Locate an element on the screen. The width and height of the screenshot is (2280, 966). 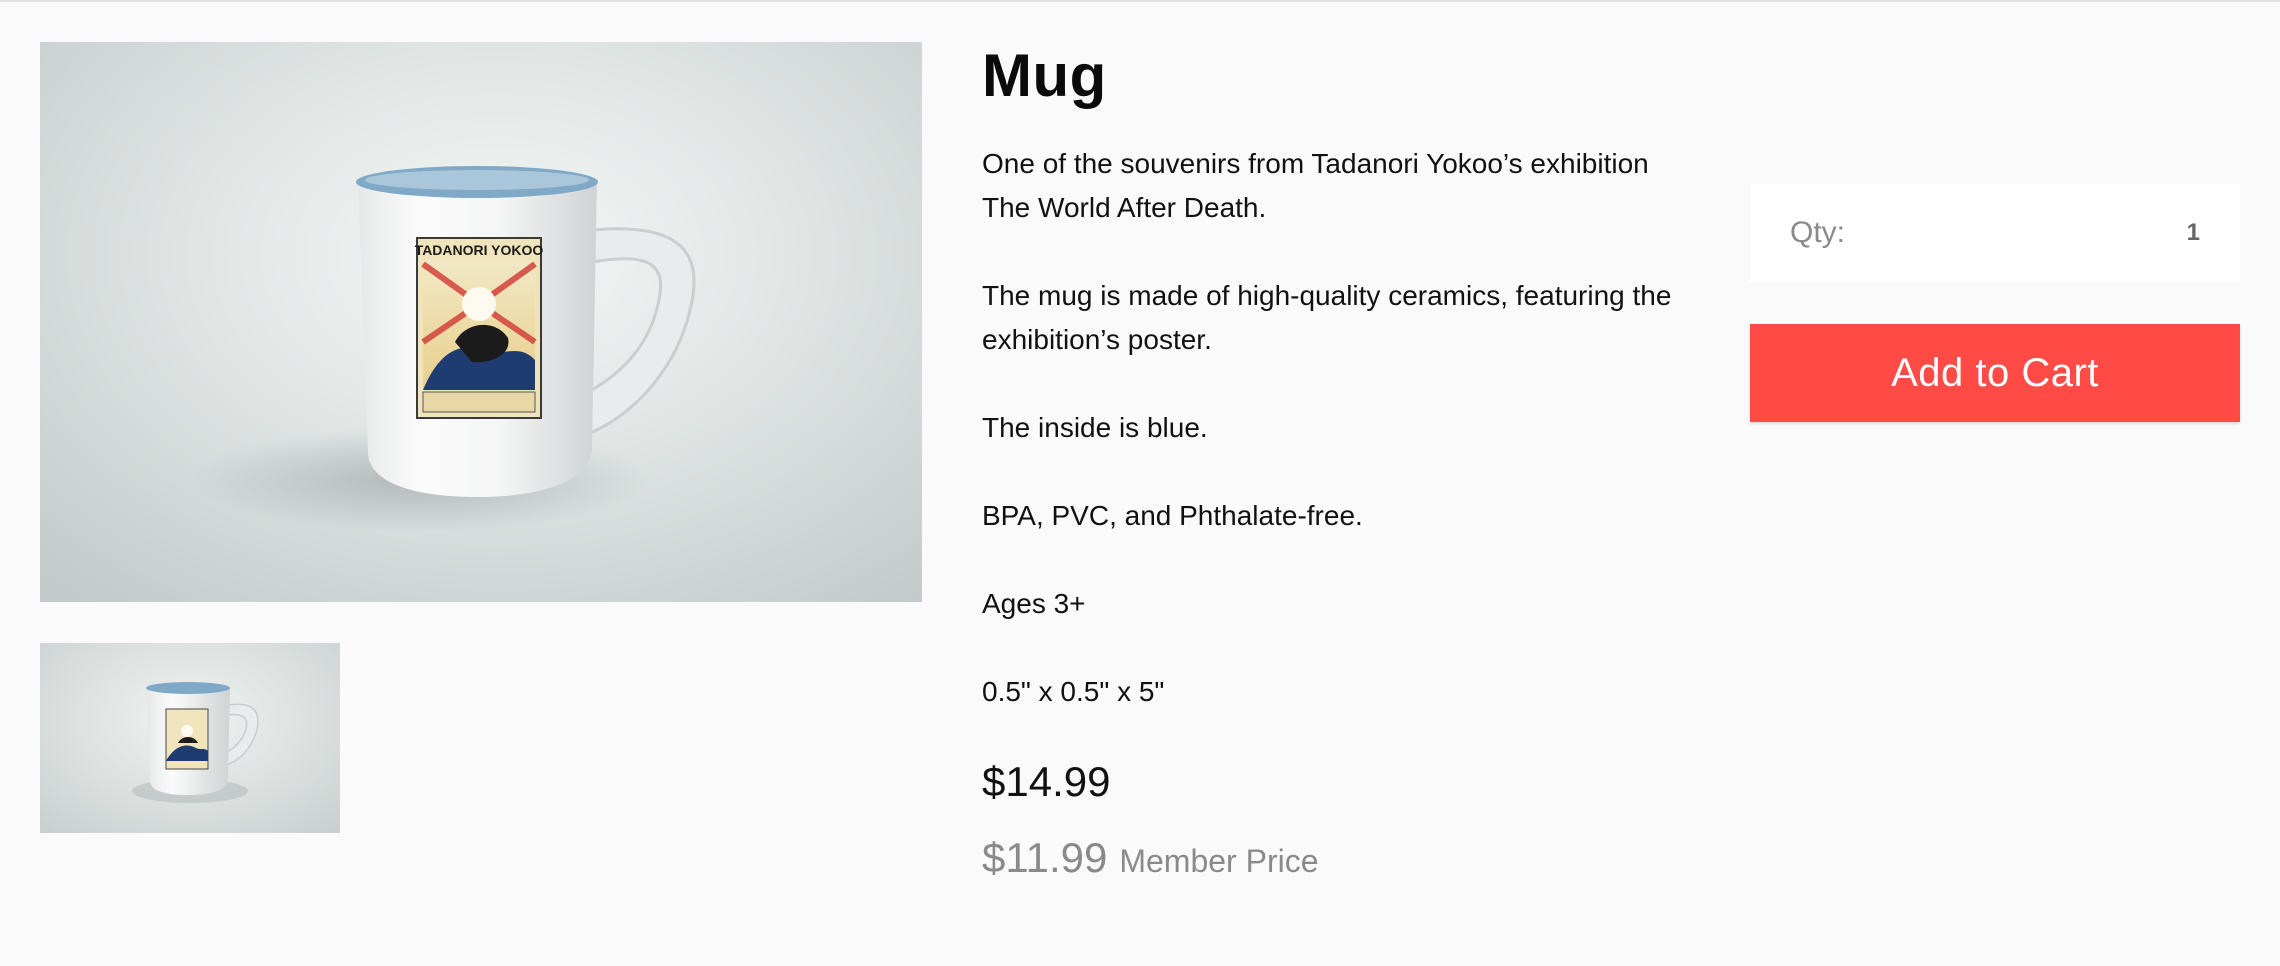
quantity-input is located at coordinates (2140, 233).